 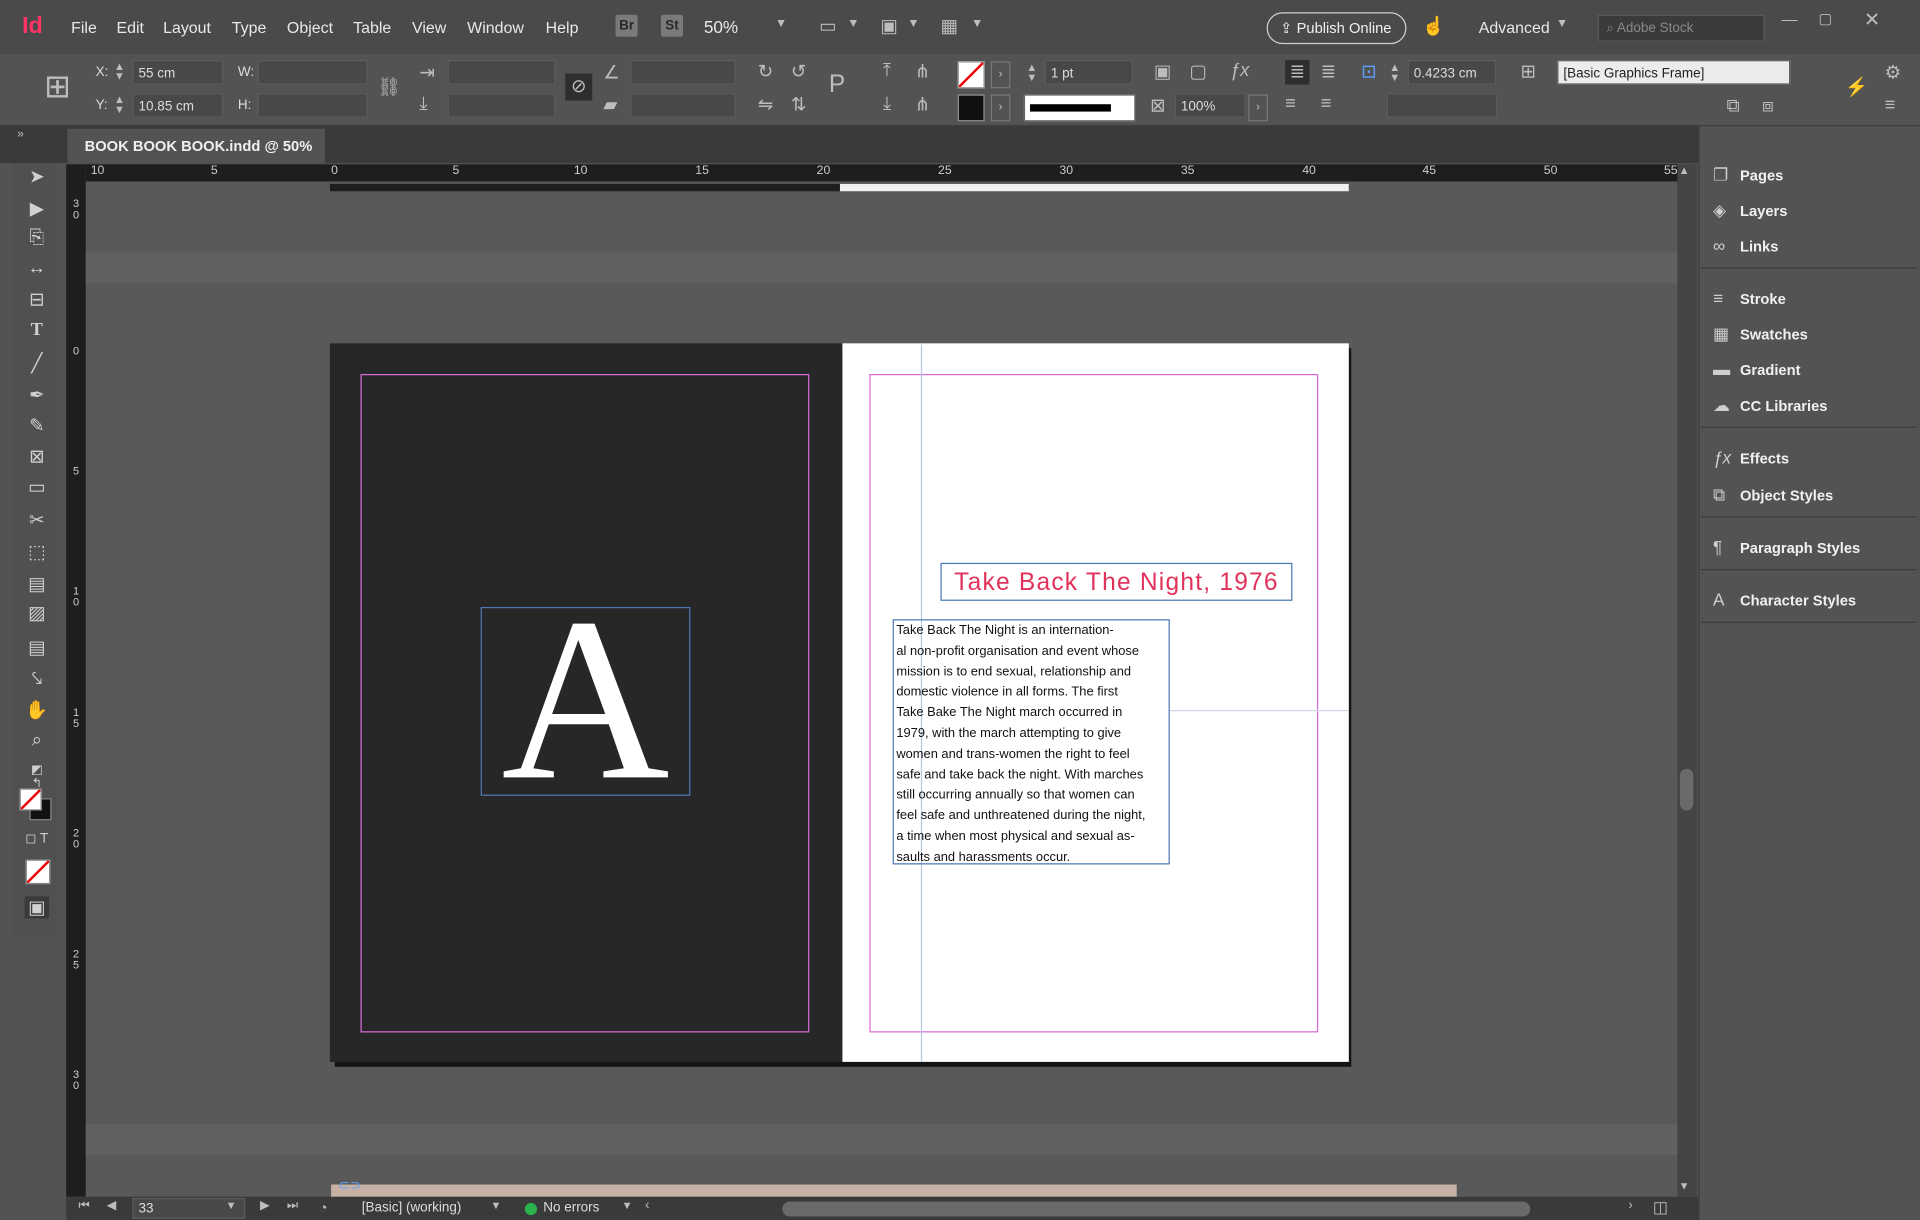 I want to click on select-container-icon: ⤒, so click(x=887, y=70).